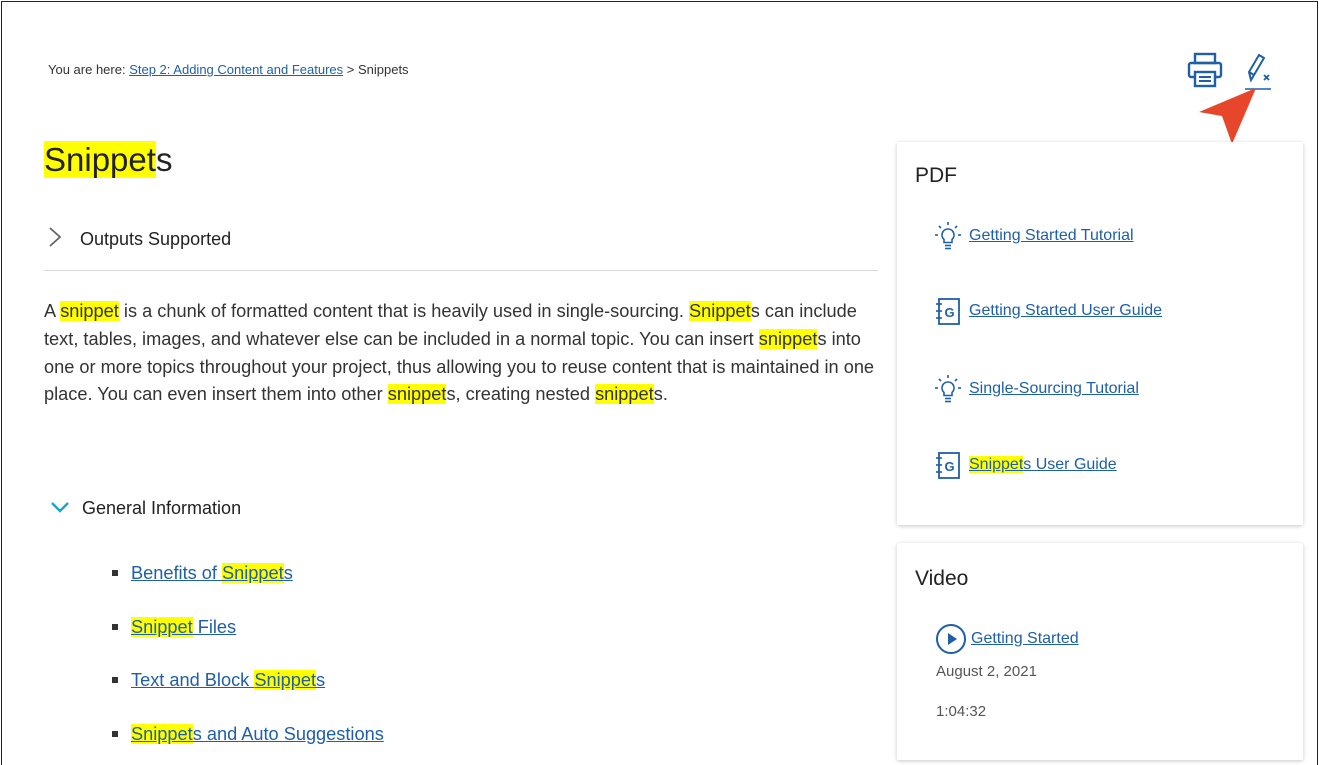 The height and width of the screenshot is (765, 1319). Describe the element at coordinates (214, 626) in the screenshot. I see `link-text: Files` at that location.